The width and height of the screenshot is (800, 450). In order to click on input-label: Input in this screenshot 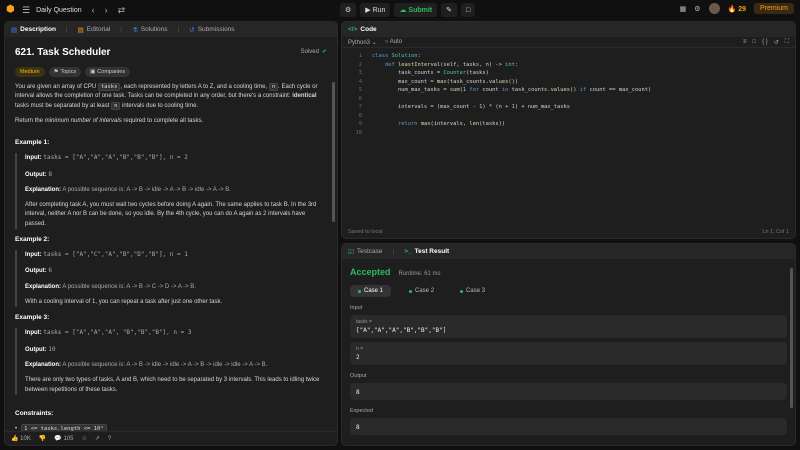, I will do `click(356, 308)`.